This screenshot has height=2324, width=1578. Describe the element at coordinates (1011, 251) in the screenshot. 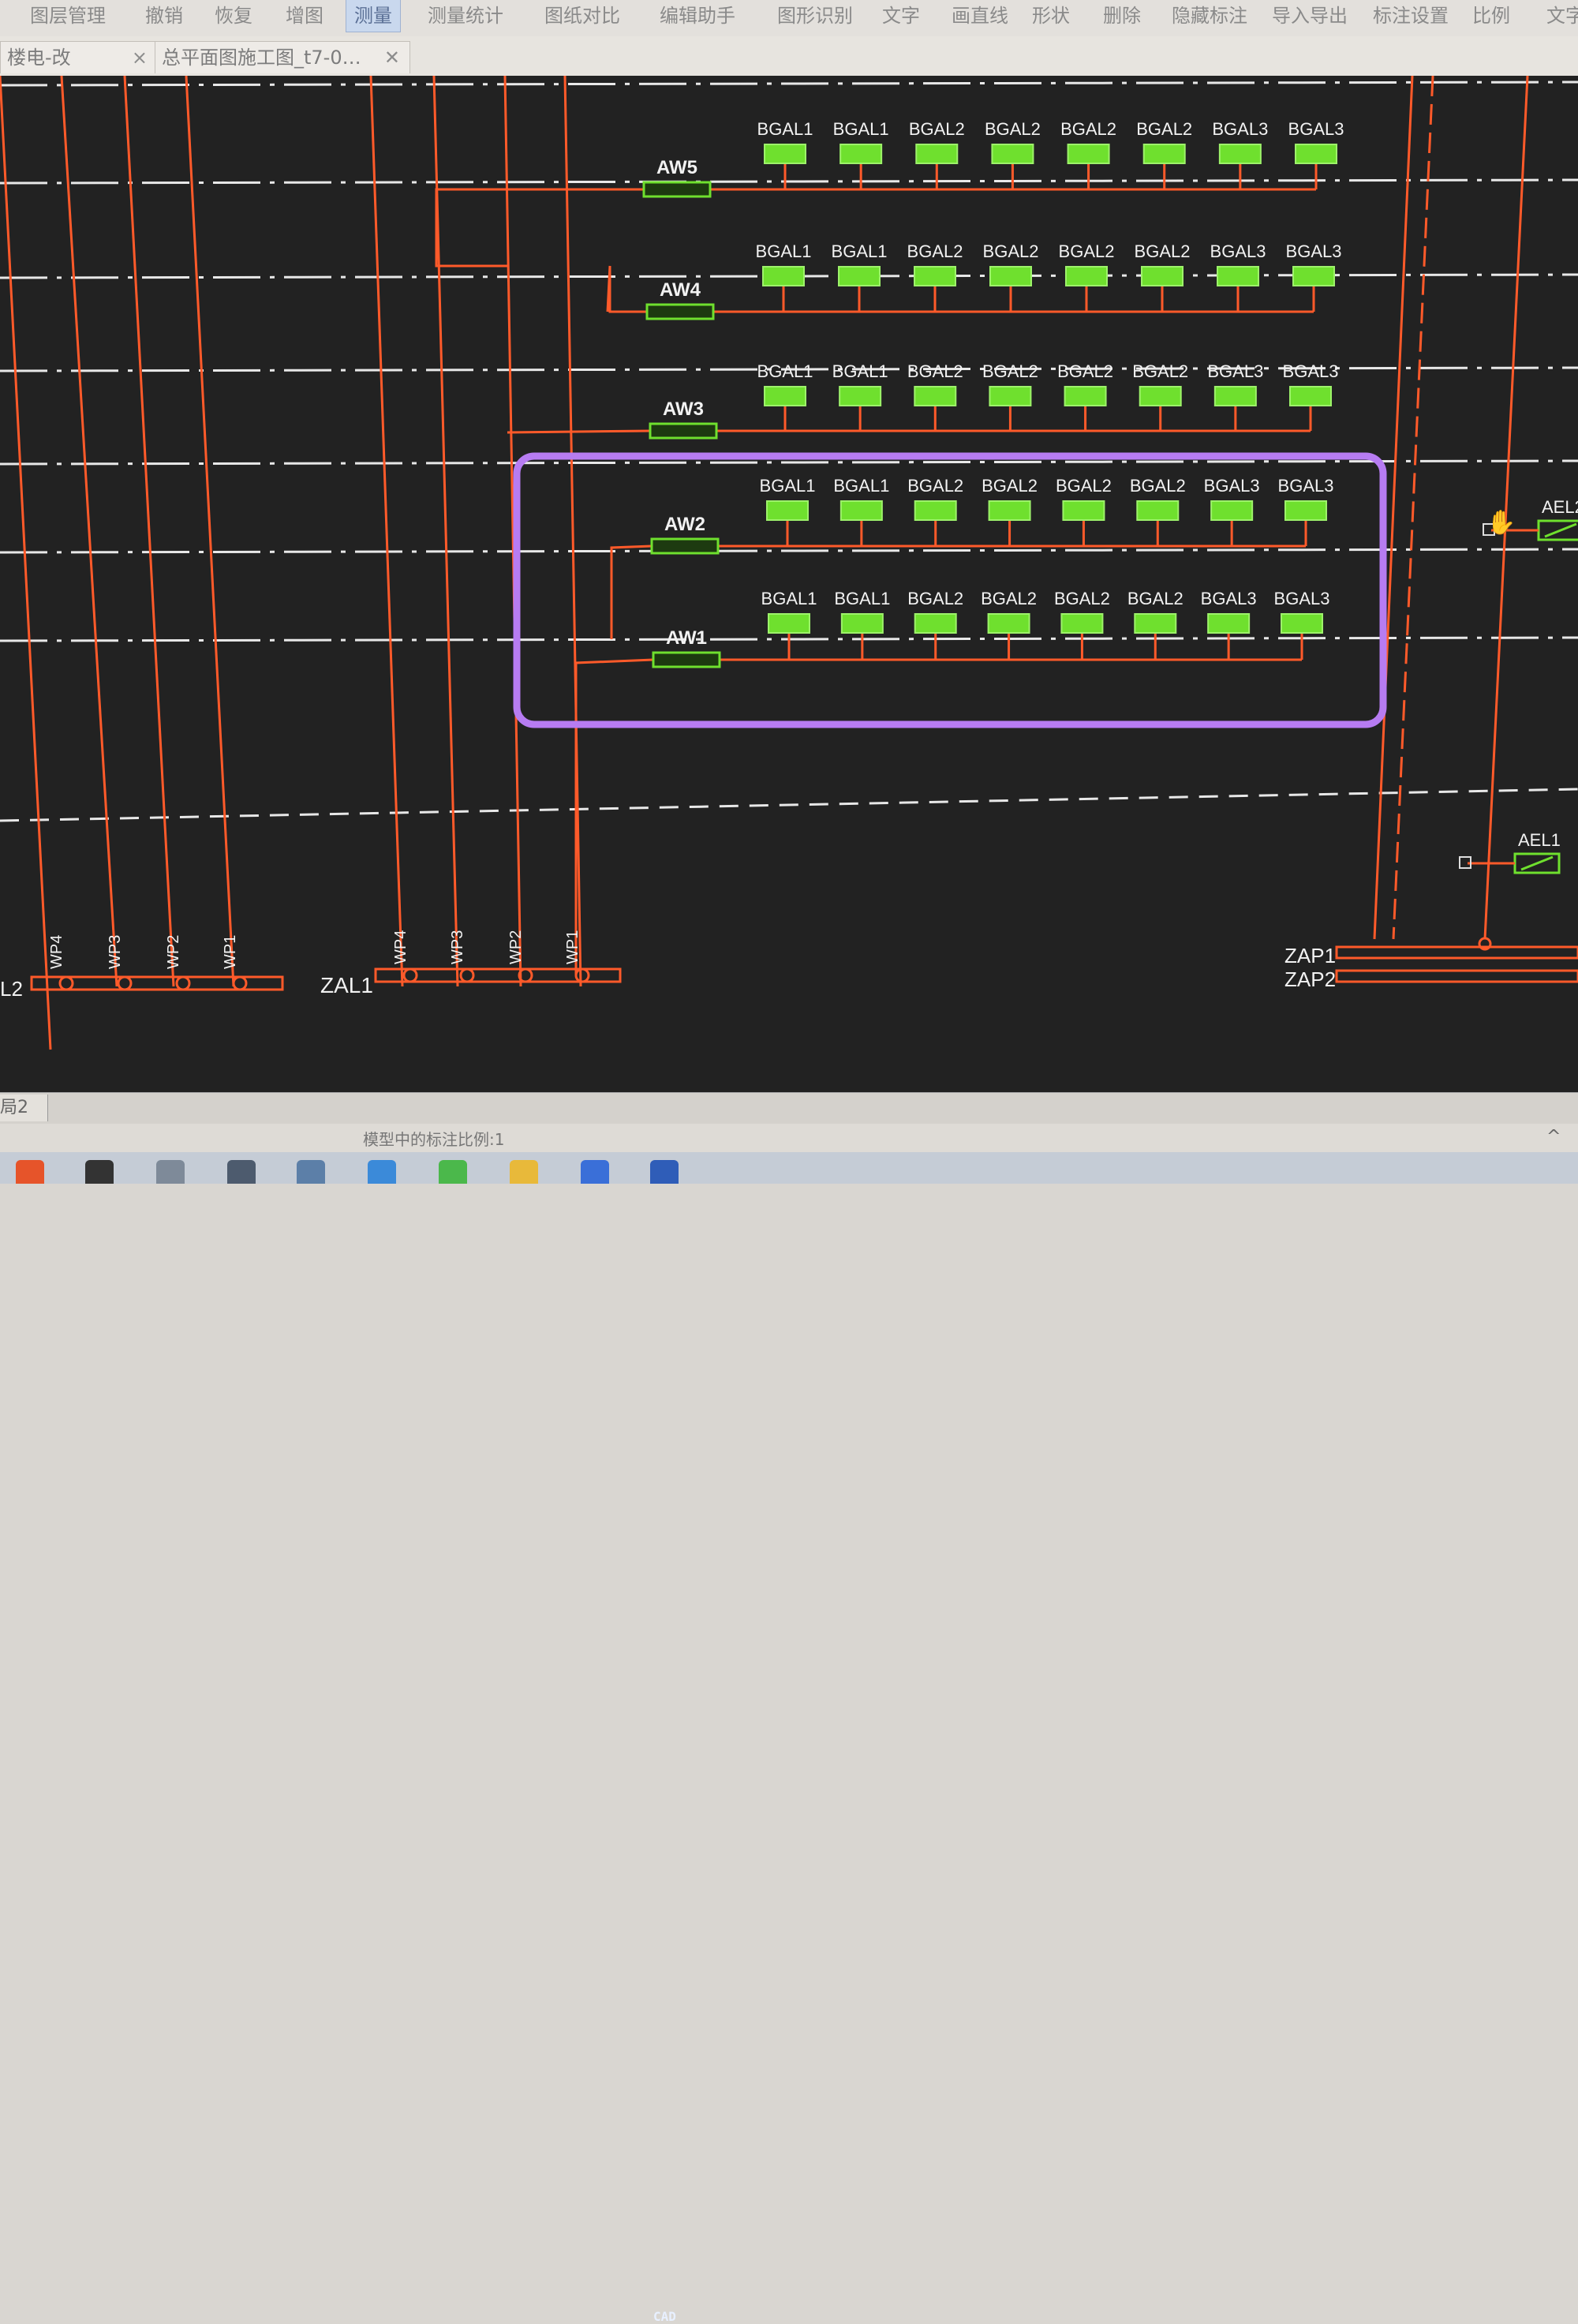

I see `box-label-1-3: BGAL2` at that location.